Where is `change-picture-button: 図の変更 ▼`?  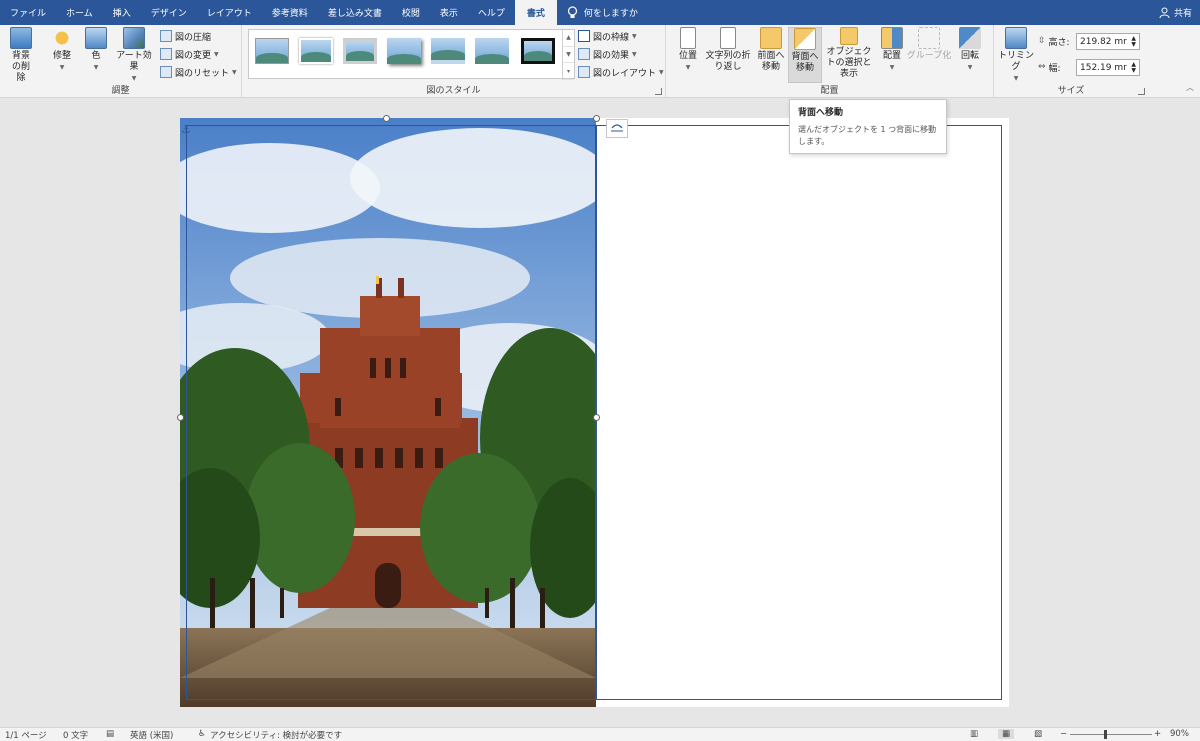 change-picture-button: 図の変更 ▼ is located at coordinates (189, 54).